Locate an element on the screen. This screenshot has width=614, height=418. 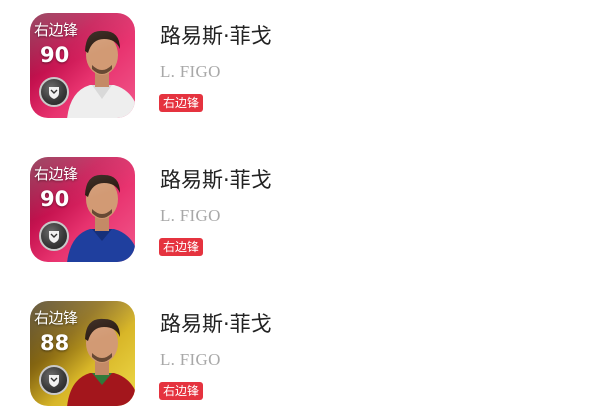
player-card: 右边锋 88 is located at coordinates (82, 353).